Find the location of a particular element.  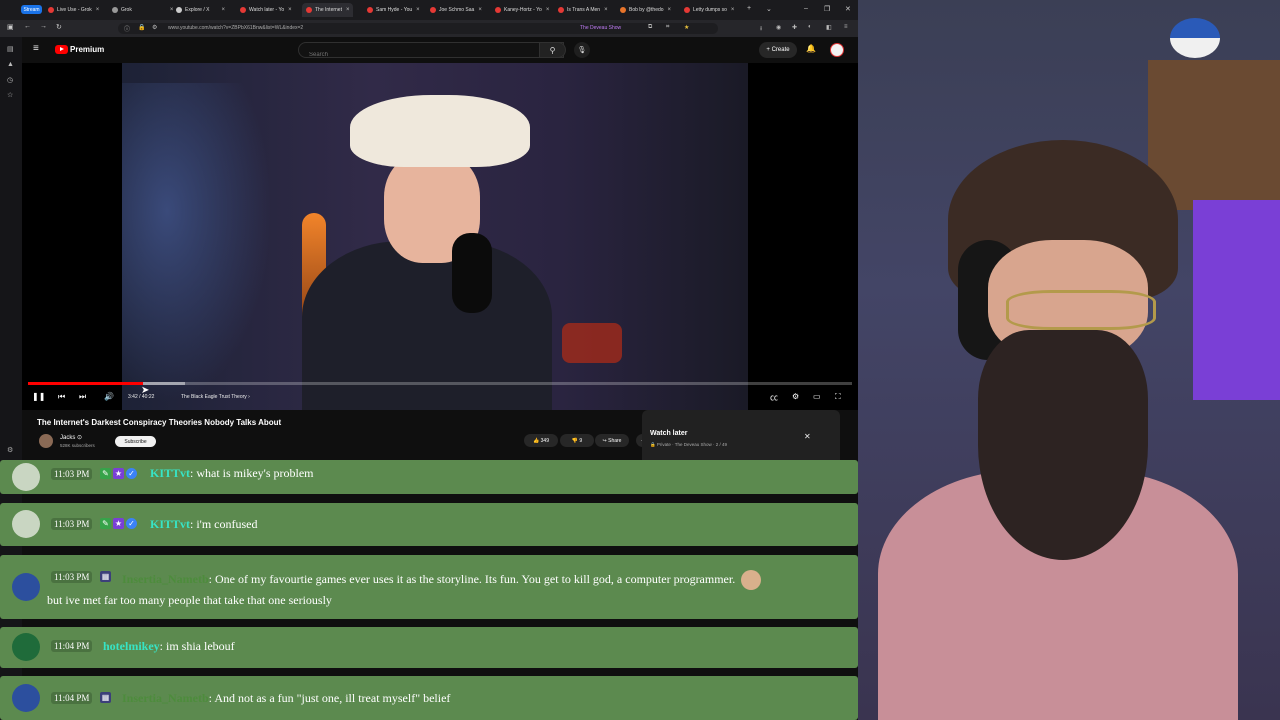

share-button: ↪ Share is located at coordinates (612, 440).